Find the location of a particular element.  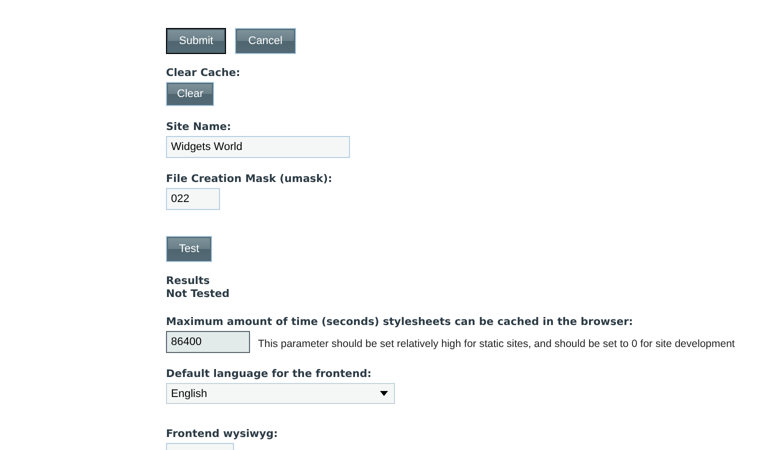

field-label: Site Name: is located at coordinates (199, 127).